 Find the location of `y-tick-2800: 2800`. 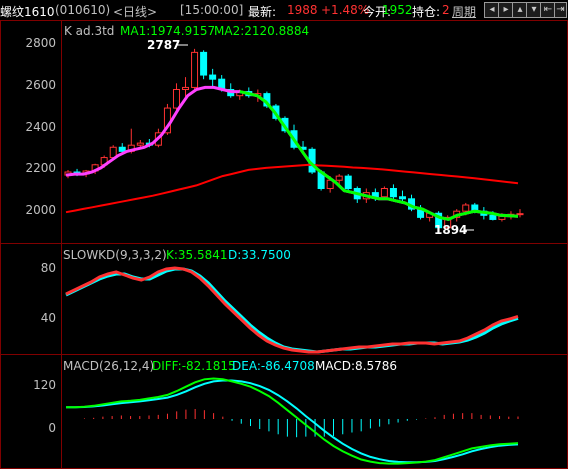

y-tick-2800: 2800 is located at coordinates (40, 43).